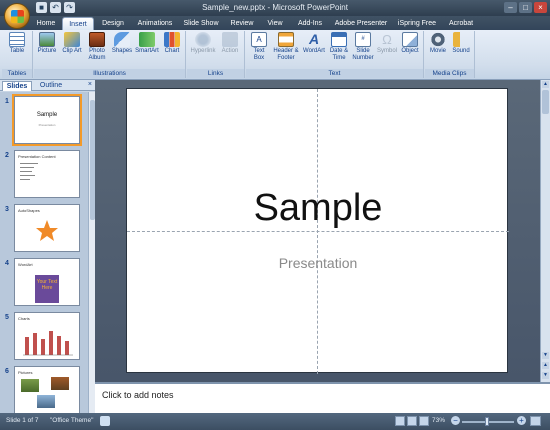  What do you see at coordinates (72, 43) in the screenshot?
I see `clipart-button: Clip Art` at bounding box center [72, 43].